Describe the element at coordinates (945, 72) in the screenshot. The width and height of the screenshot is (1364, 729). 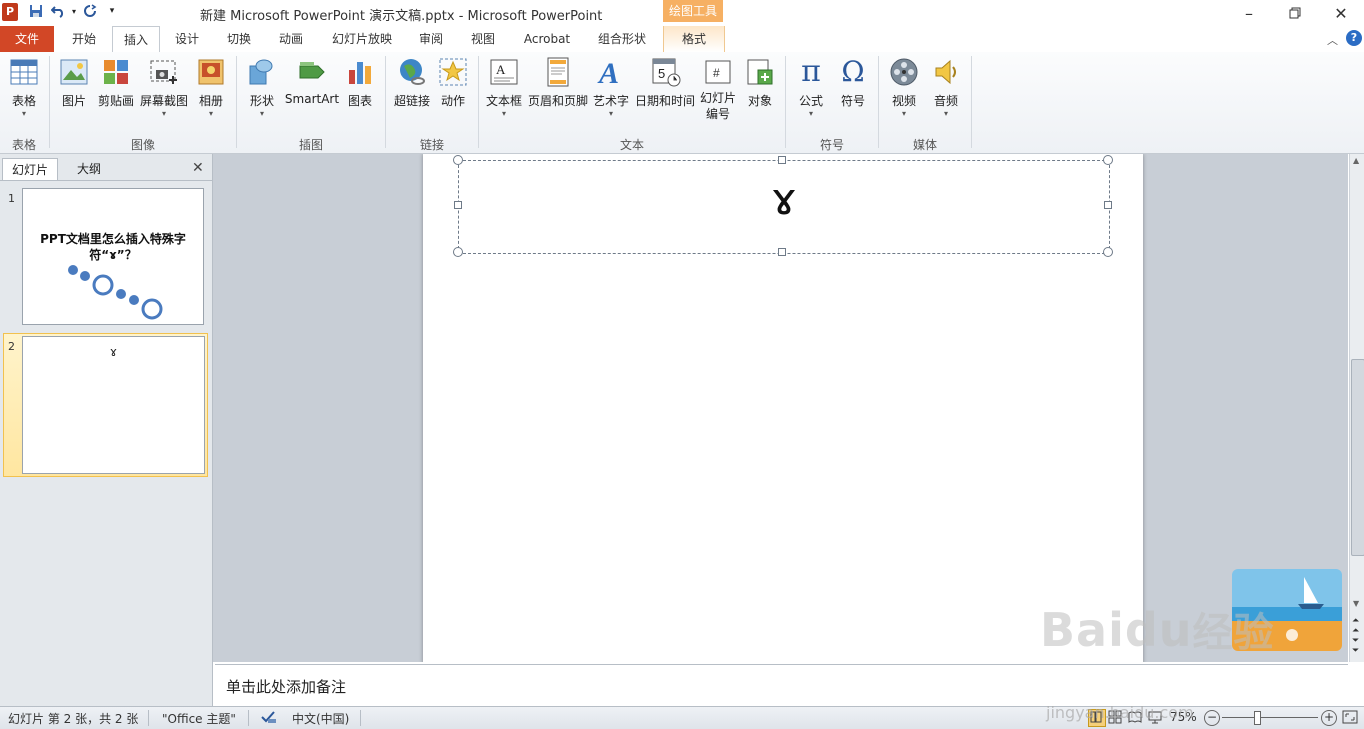
I see `speaker-icon` at that location.